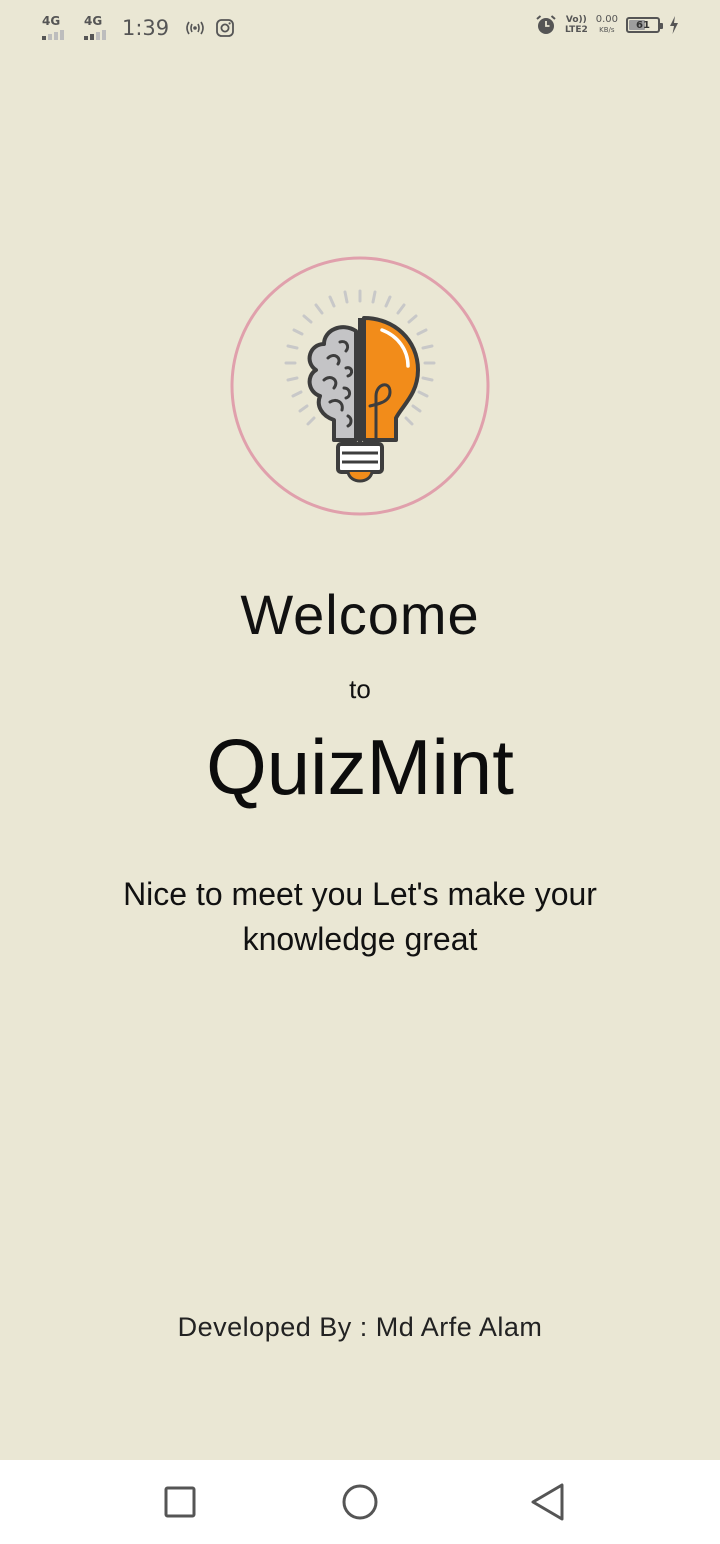 This screenshot has width=720, height=1544. I want to click on status-bar: 4G 4G 1:39 Vo)) LTE2 0.00 KB/s 61, so click(360, 28).